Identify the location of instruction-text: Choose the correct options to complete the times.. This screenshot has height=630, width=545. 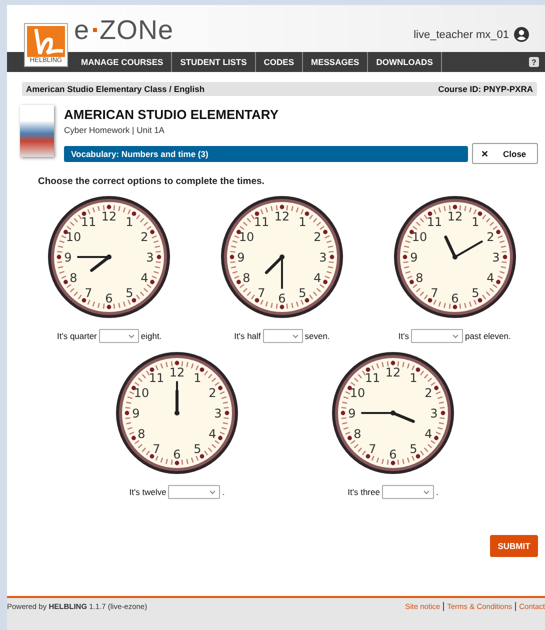
(152, 181).